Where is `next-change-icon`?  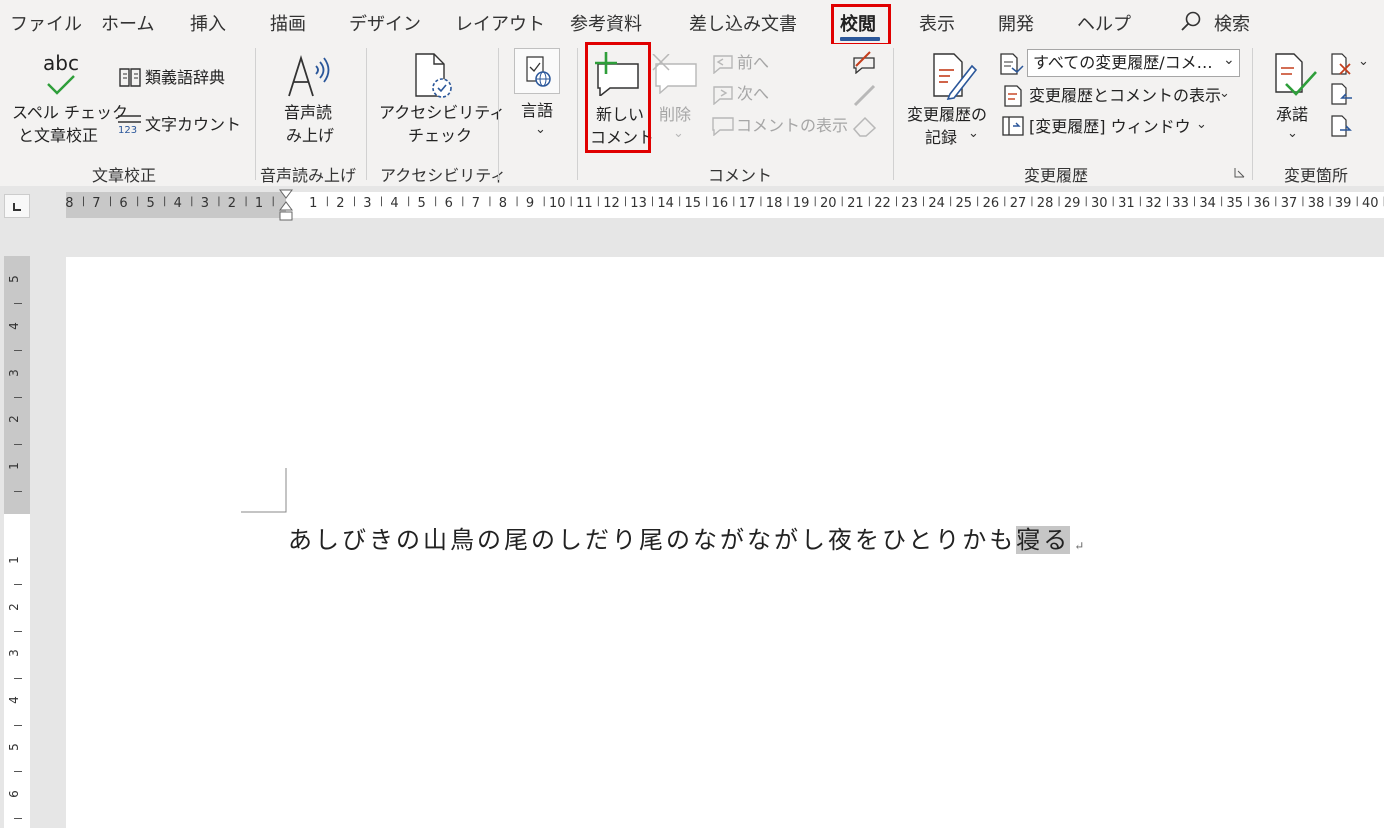
next-change-icon is located at coordinates (1342, 127).